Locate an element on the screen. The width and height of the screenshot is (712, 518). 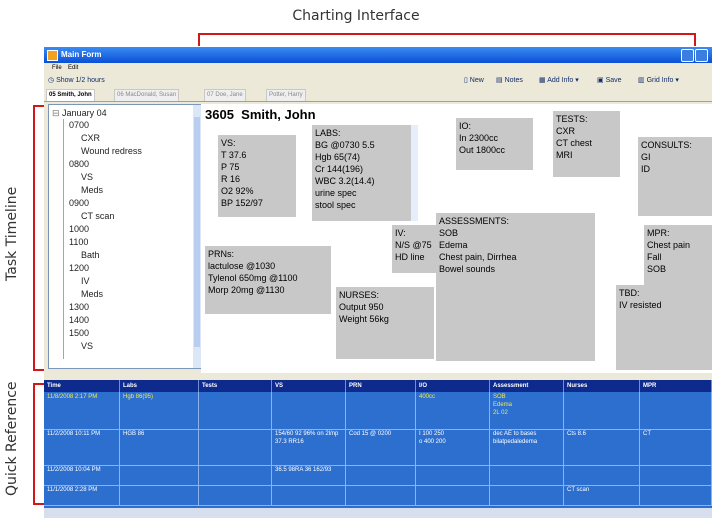
save-button: ▣ Save is located at coordinates (609, 81).